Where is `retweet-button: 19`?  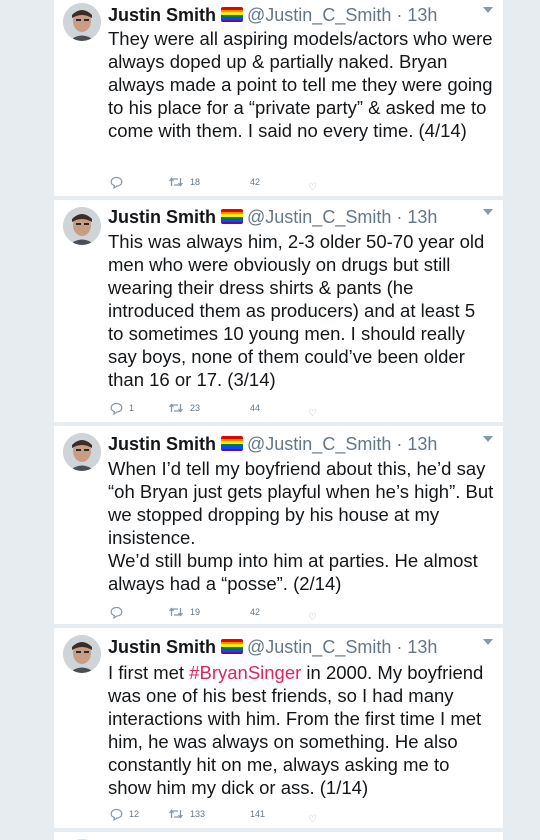 retweet-button: 19 is located at coordinates (184, 612).